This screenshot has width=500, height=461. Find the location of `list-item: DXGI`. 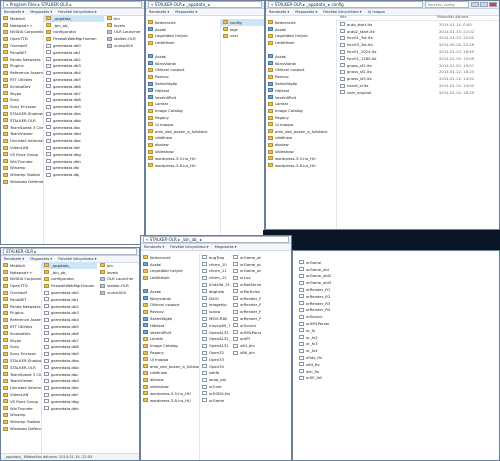

list-item: DXGI is located at coordinates (215, 298).